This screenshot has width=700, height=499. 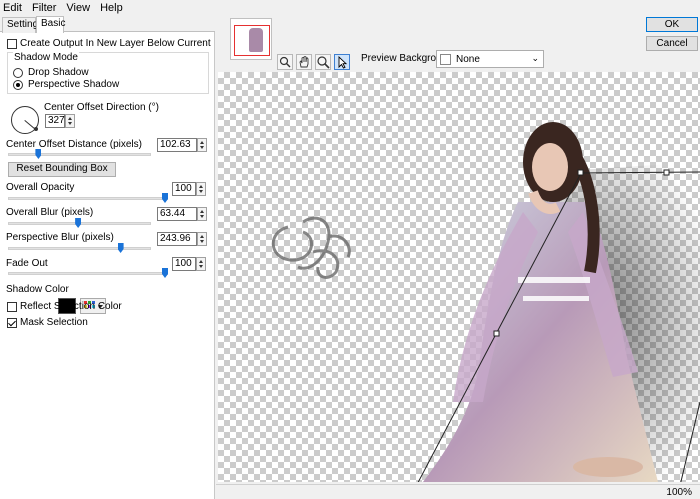 What do you see at coordinates (13, 8) in the screenshot?
I see `menu-edit: Edit` at bounding box center [13, 8].